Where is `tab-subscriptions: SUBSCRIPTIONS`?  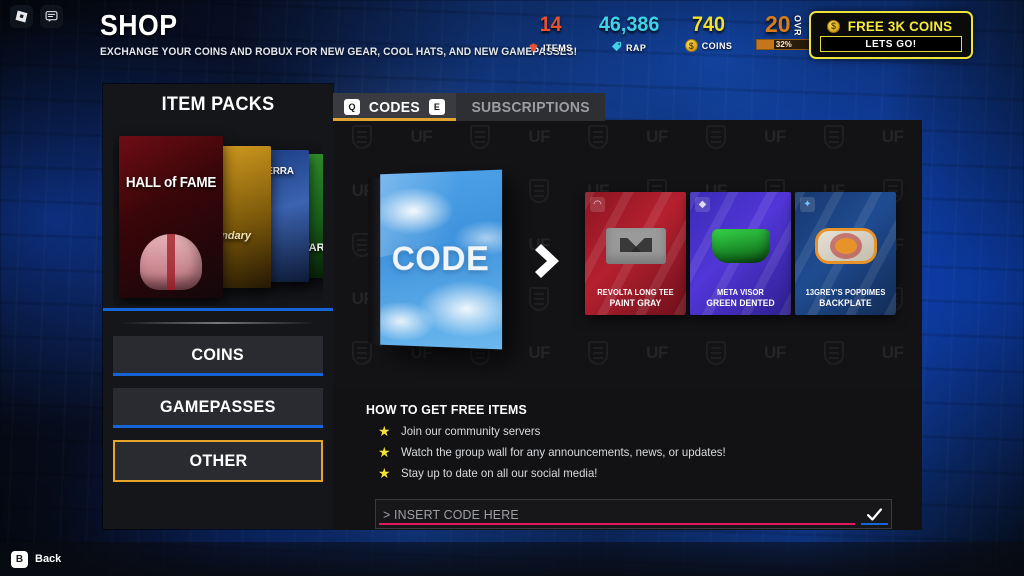 tab-subscriptions: SUBSCRIPTIONS is located at coordinates (530, 107).